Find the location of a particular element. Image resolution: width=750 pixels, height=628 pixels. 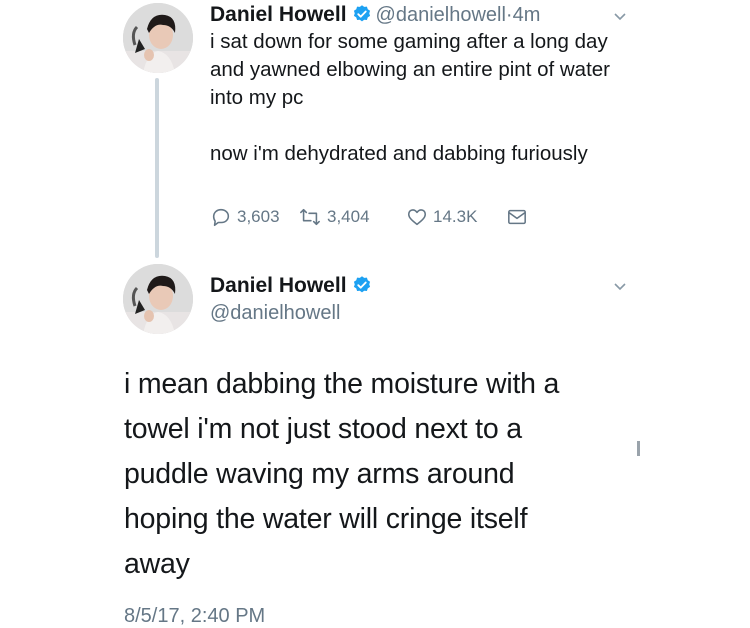

thread-connector-line is located at coordinates (157, 168).